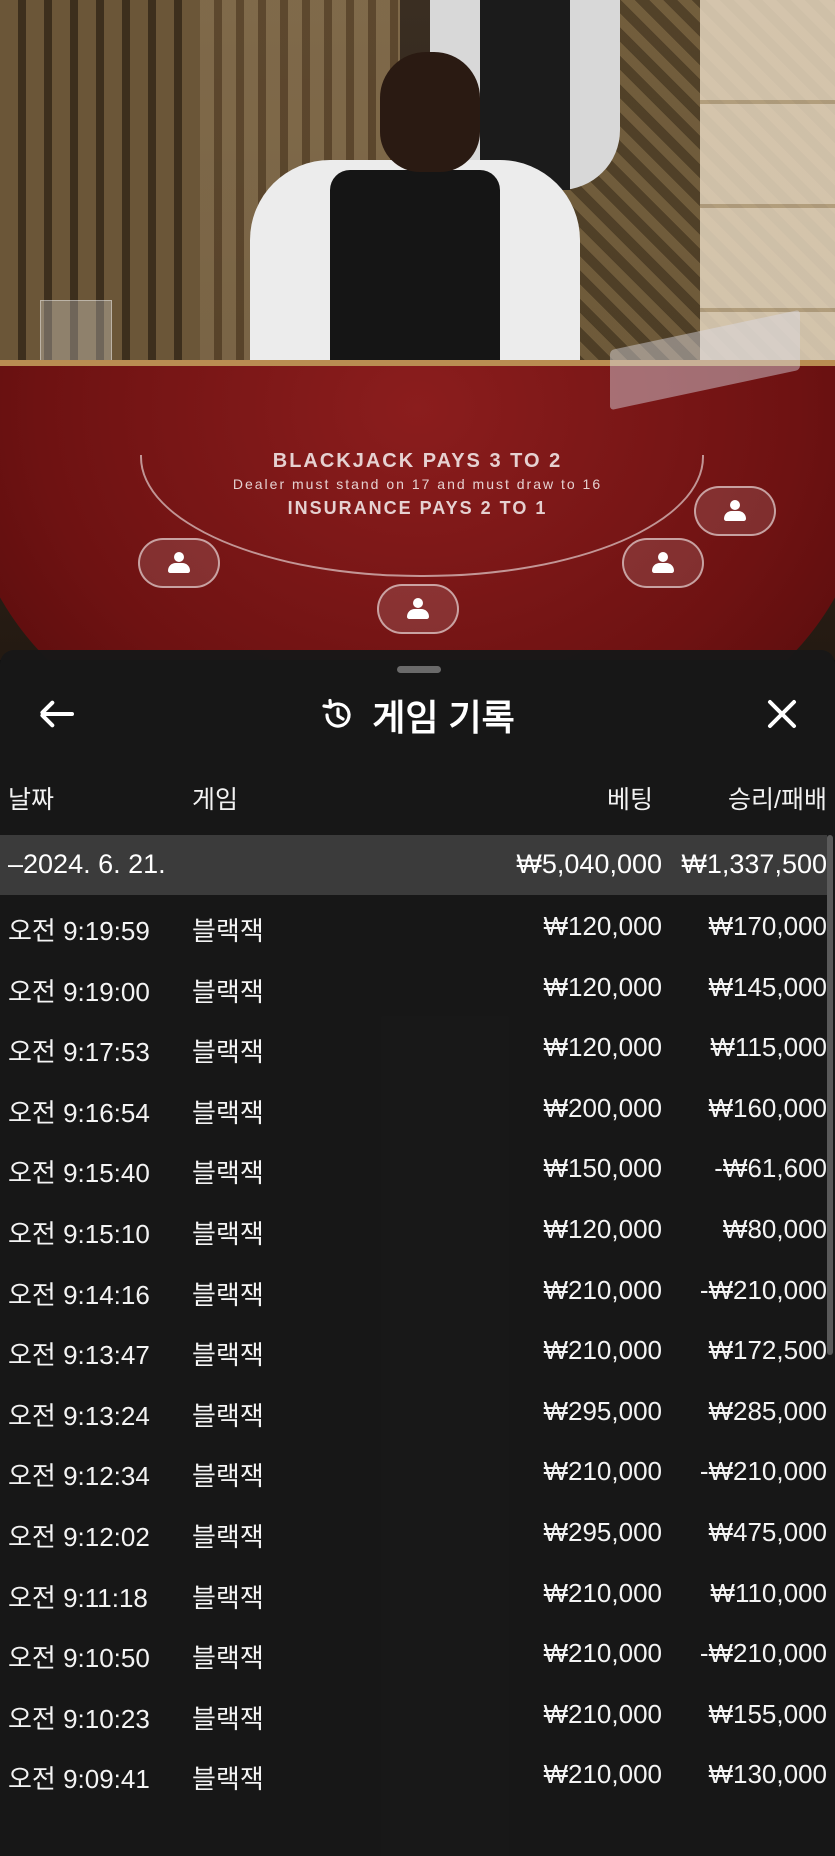 The height and width of the screenshot is (1856, 835). Describe the element at coordinates (830, 1095) in the screenshot. I see `scrollbar` at that location.